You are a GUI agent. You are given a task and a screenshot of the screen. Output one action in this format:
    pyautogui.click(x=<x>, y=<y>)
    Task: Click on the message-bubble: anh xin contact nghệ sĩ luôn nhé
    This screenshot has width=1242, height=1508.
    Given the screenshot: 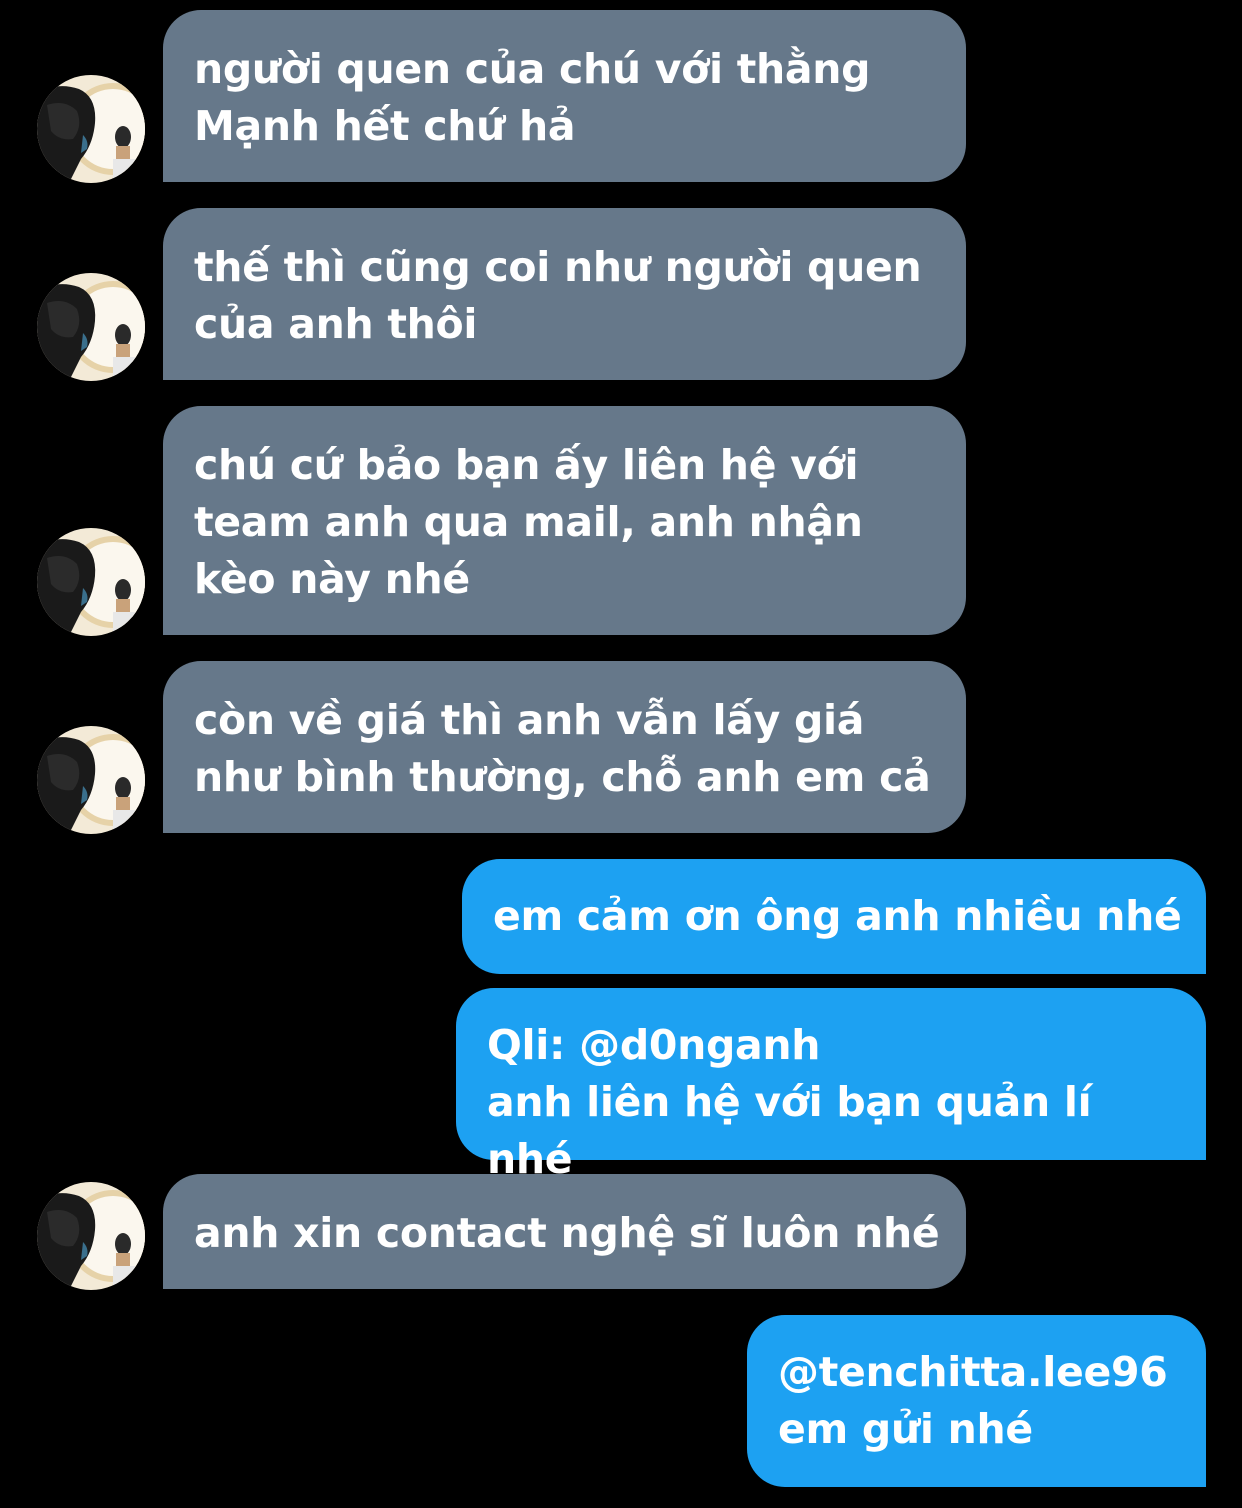 What is the action you would take?
    pyautogui.click(x=564, y=1231)
    